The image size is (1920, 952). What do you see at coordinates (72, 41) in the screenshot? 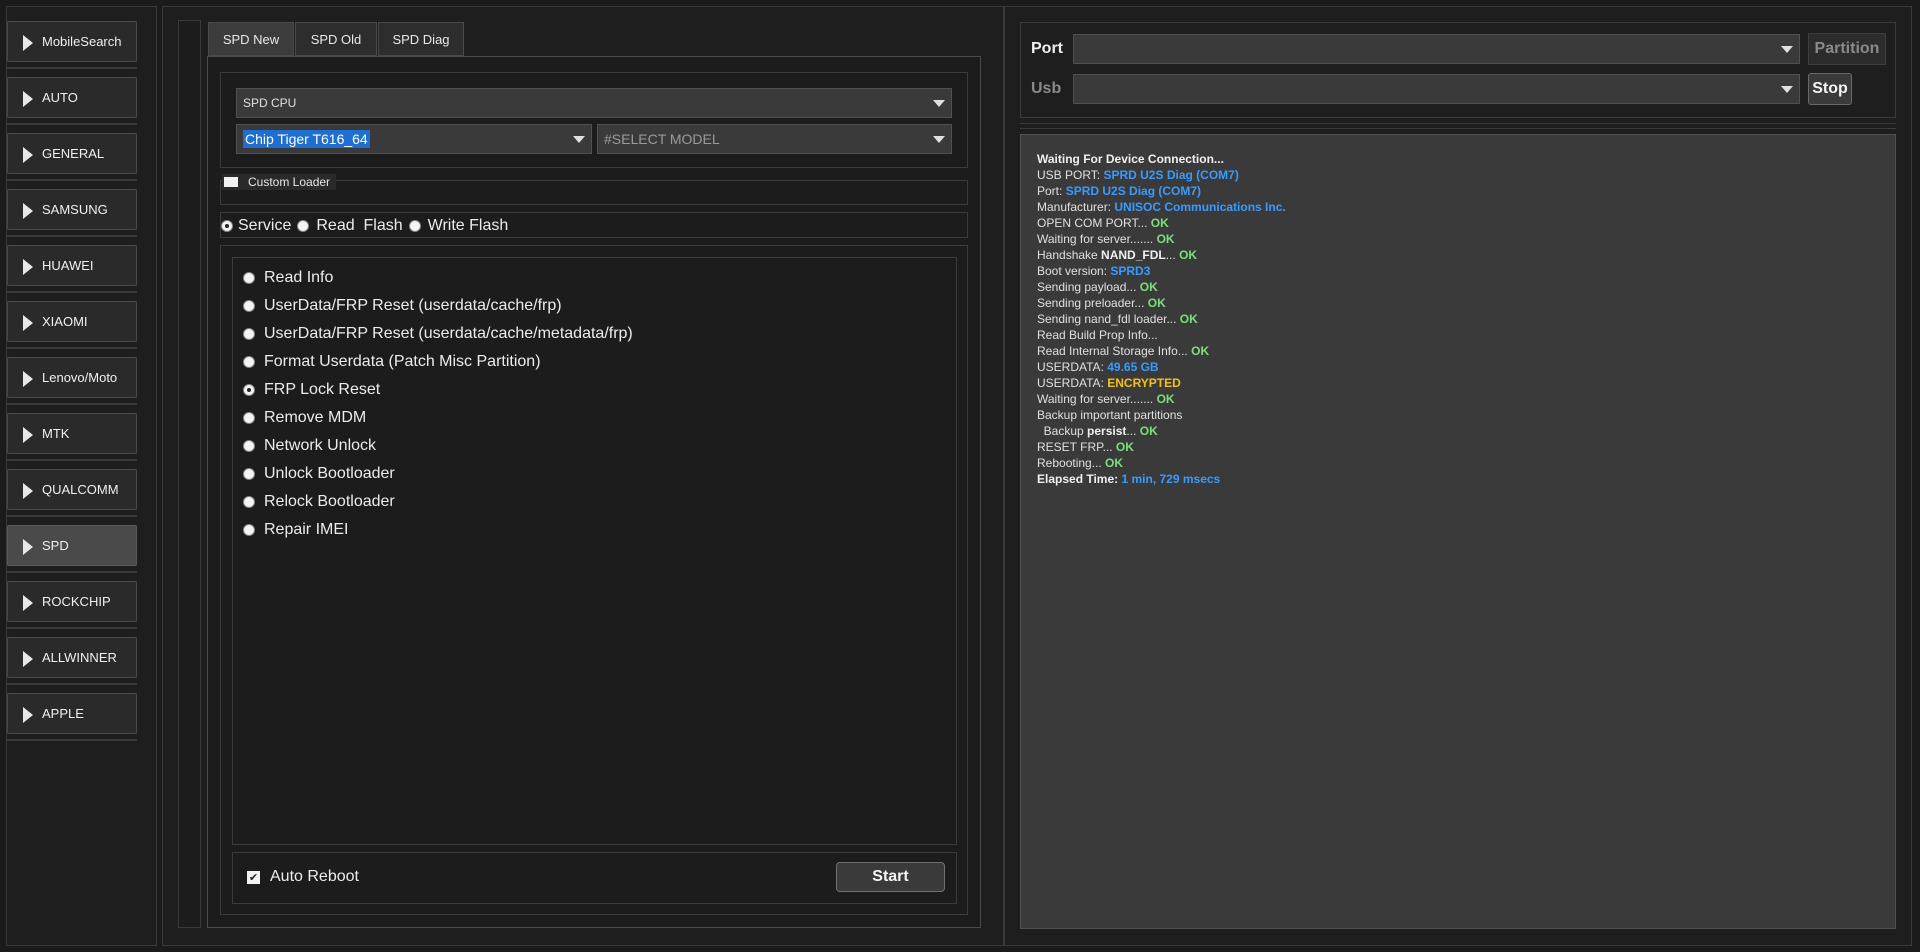
I see `sidebar-item-mobilesearch: MobileSearch` at bounding box center [72, 41].